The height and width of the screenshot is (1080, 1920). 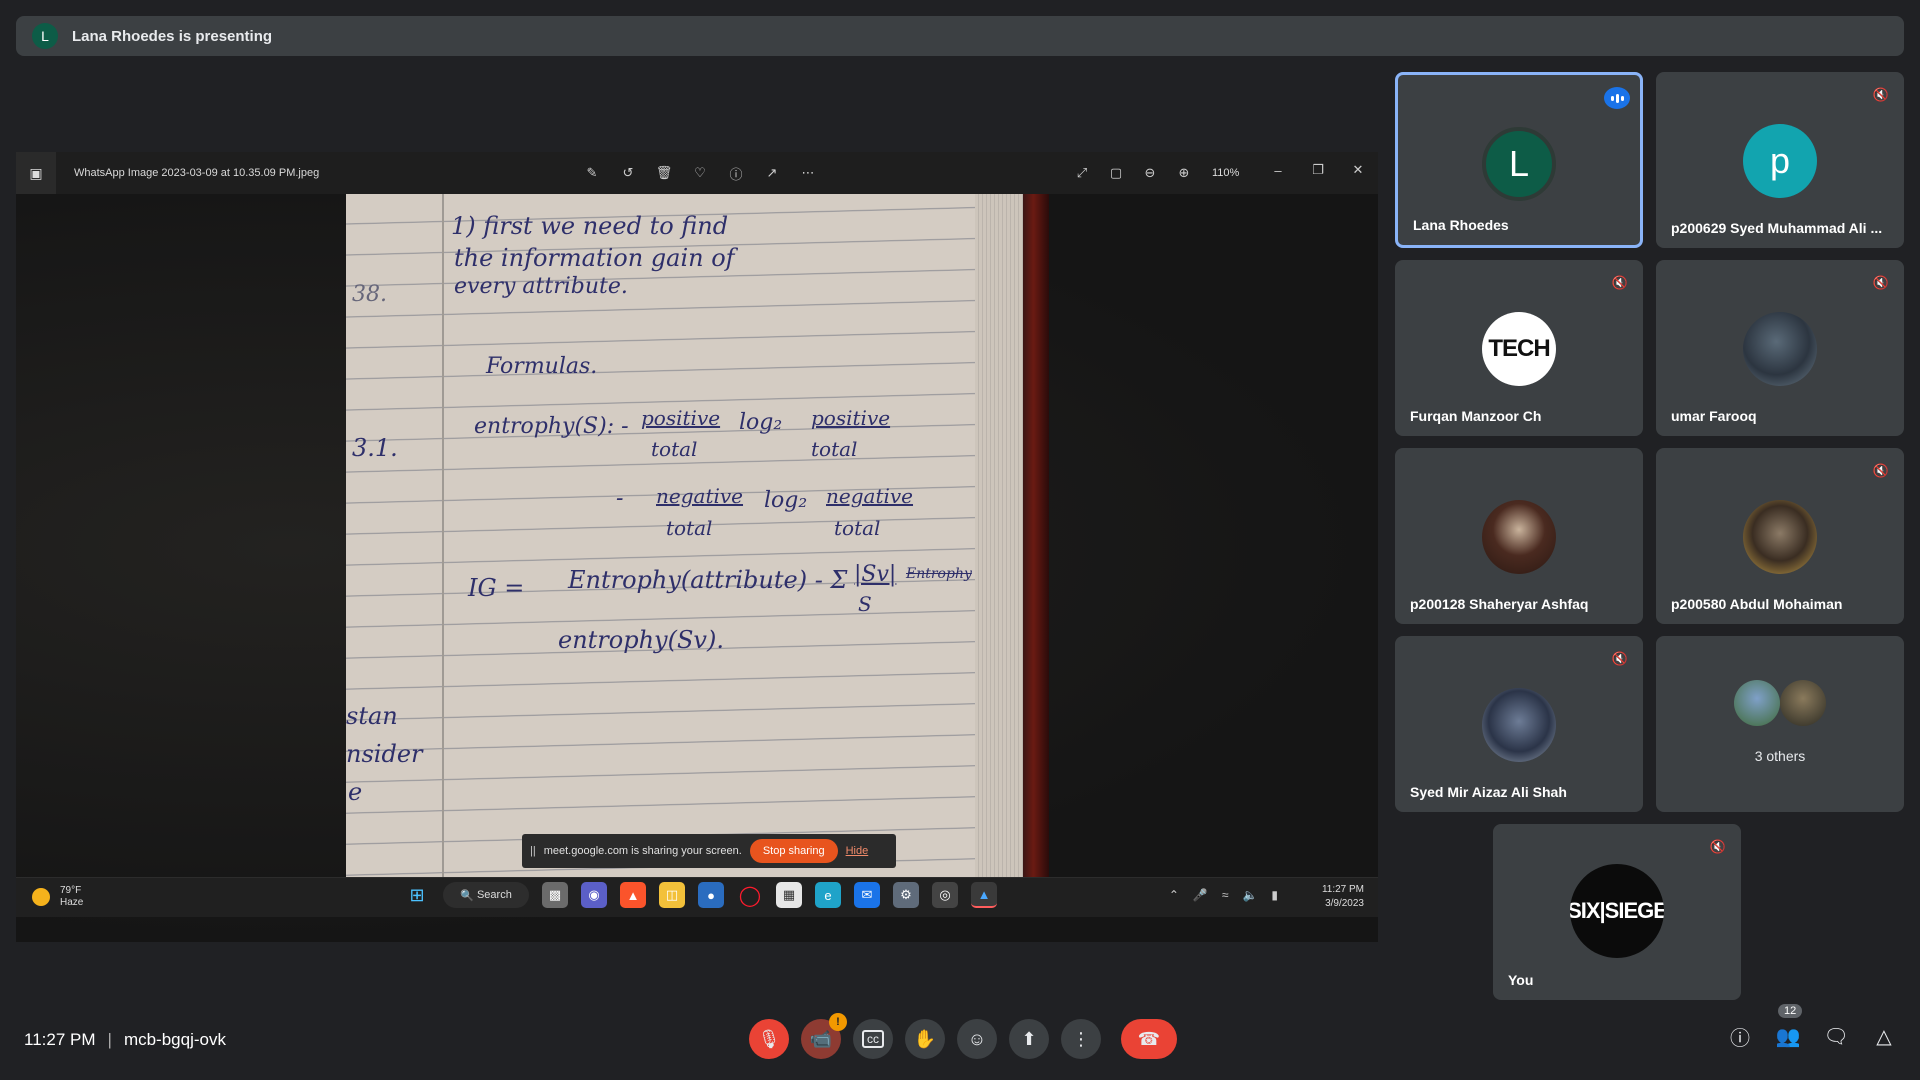 I want to click on note-neg-minus: -, so click(x=620, y=498).